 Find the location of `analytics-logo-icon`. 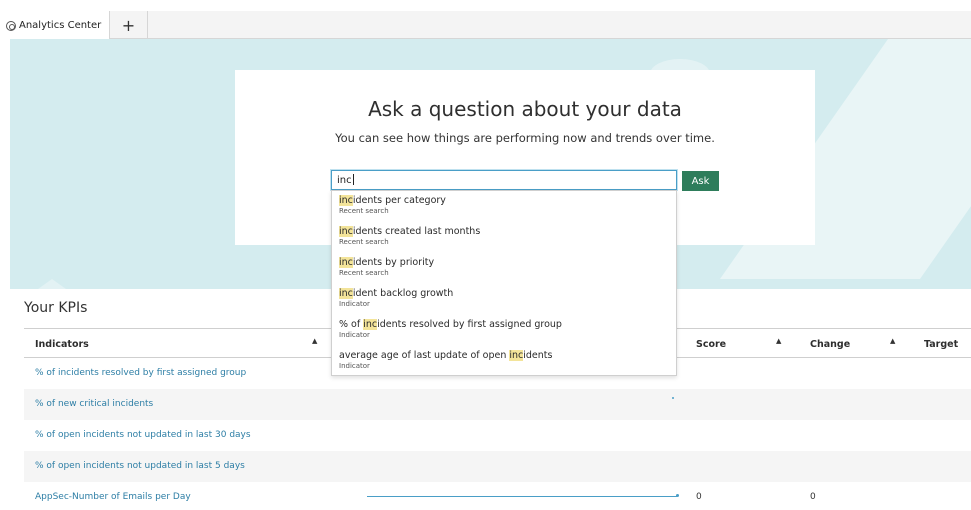

analytics-logo-icon is located at coordinates (11, 25).